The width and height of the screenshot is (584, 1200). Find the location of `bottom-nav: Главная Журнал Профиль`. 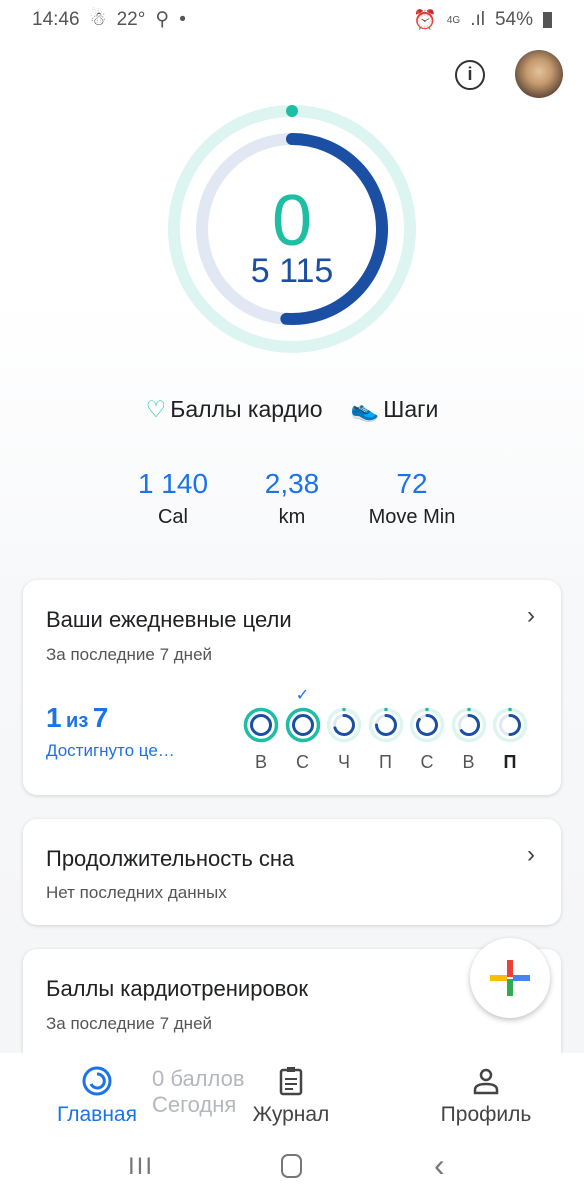

bottom-nav: Главная Журнал Профиль is located at coordinates (292, 1094).